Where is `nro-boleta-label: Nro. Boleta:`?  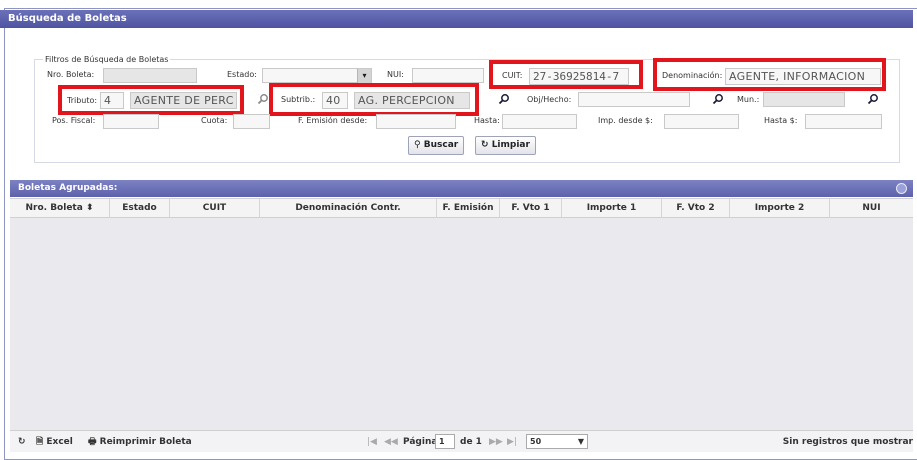 nro-boleta-label: Nro. Boleta: is located at coordinates (71, 74).